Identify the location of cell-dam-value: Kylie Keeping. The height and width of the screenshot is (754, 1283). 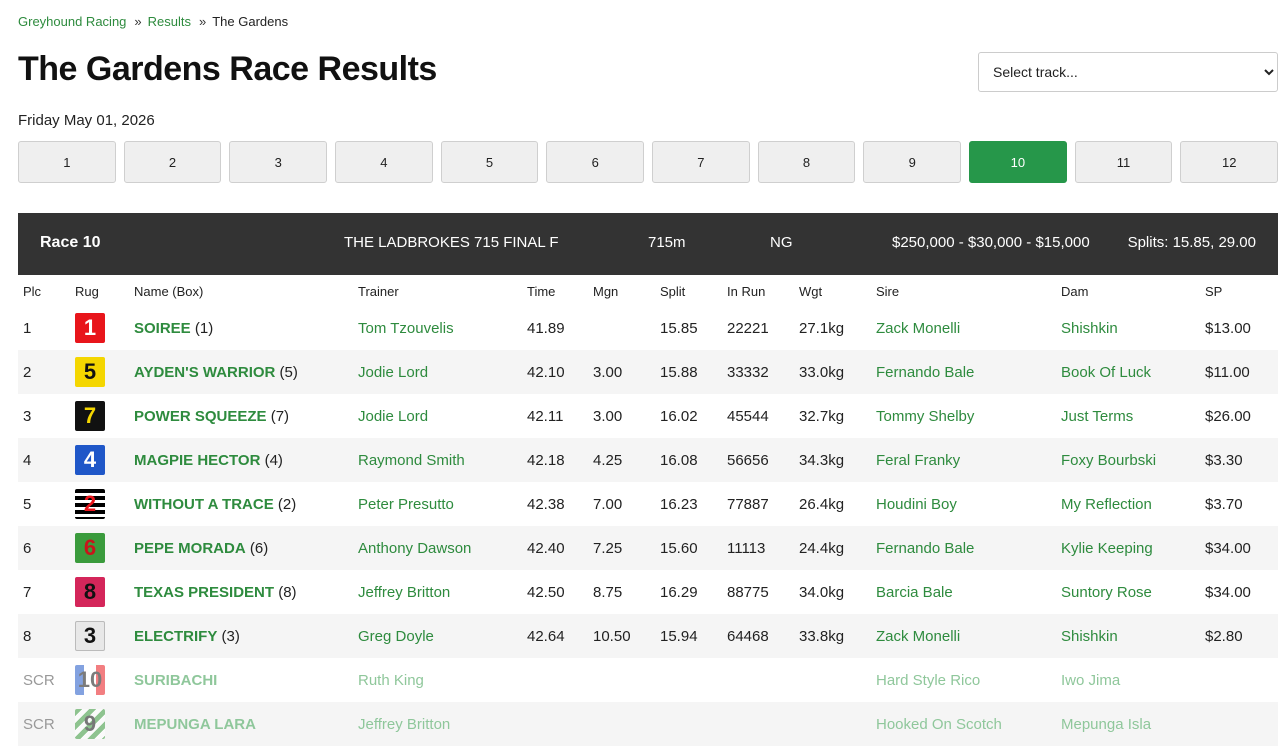
(1107, 548).